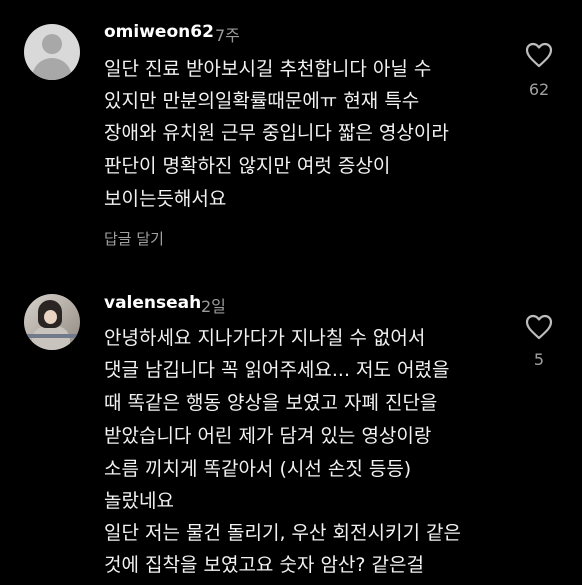 The image size is (582, 585). I want to click on comment-text-line: 일단 저는 물건 돌리기, 우산 회전시키기 같은, so click(282, 533).